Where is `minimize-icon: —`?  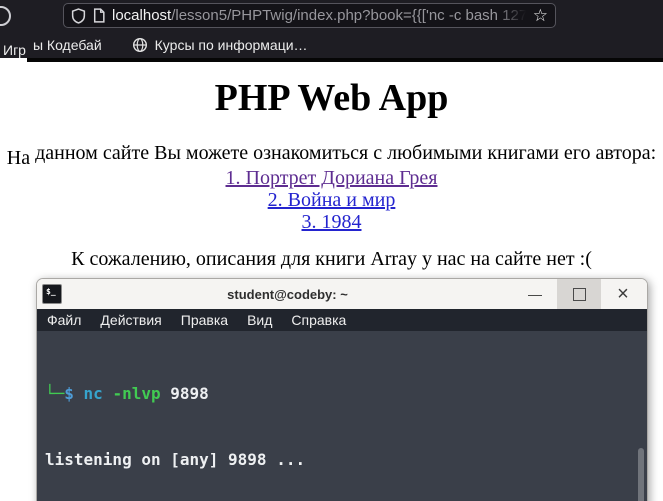 minimize-icon: — is located at coordinates (535, 294).